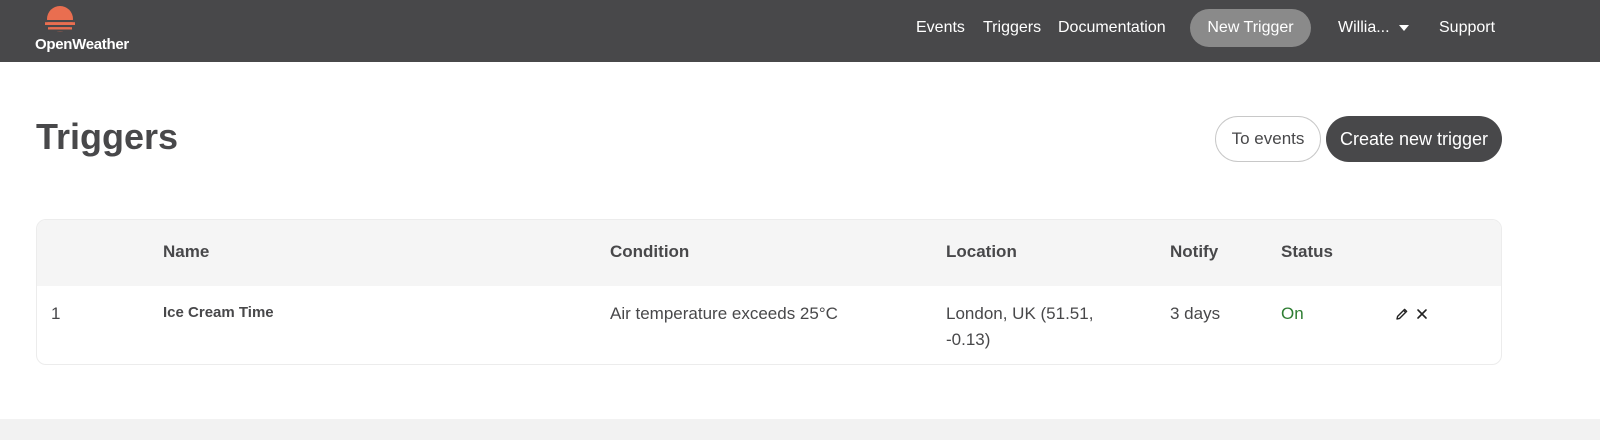  Describe the element at coordinates (1250, 28) in the screenshot. I see `nav-new-trigger-button: New Trigger` at that location.